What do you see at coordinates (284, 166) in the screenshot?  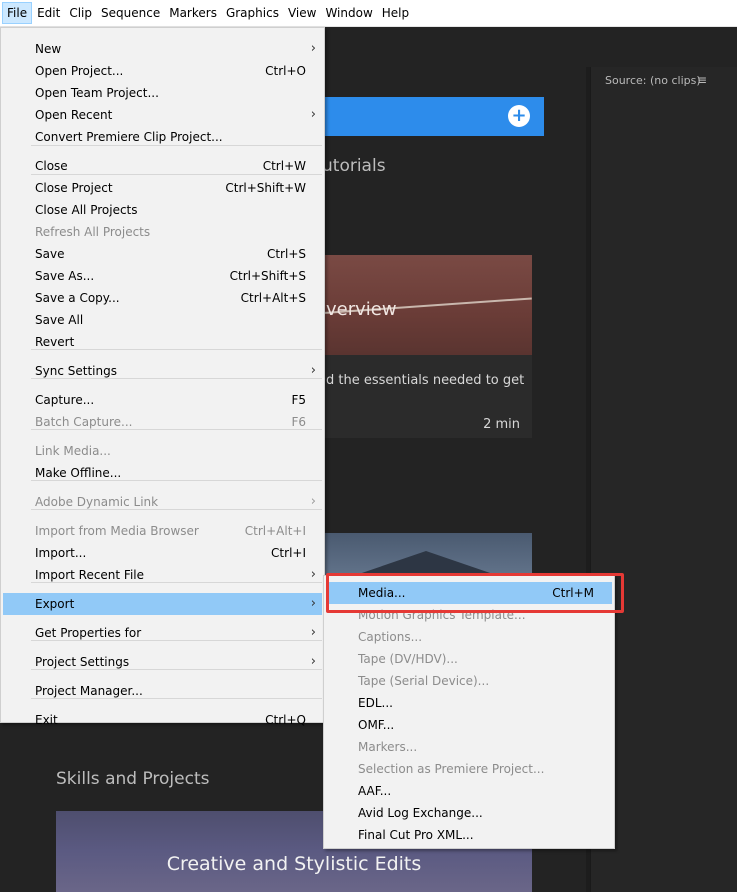 I see `menu-item-shortcut: Ctrl+W` at bounding box center [284, 166].